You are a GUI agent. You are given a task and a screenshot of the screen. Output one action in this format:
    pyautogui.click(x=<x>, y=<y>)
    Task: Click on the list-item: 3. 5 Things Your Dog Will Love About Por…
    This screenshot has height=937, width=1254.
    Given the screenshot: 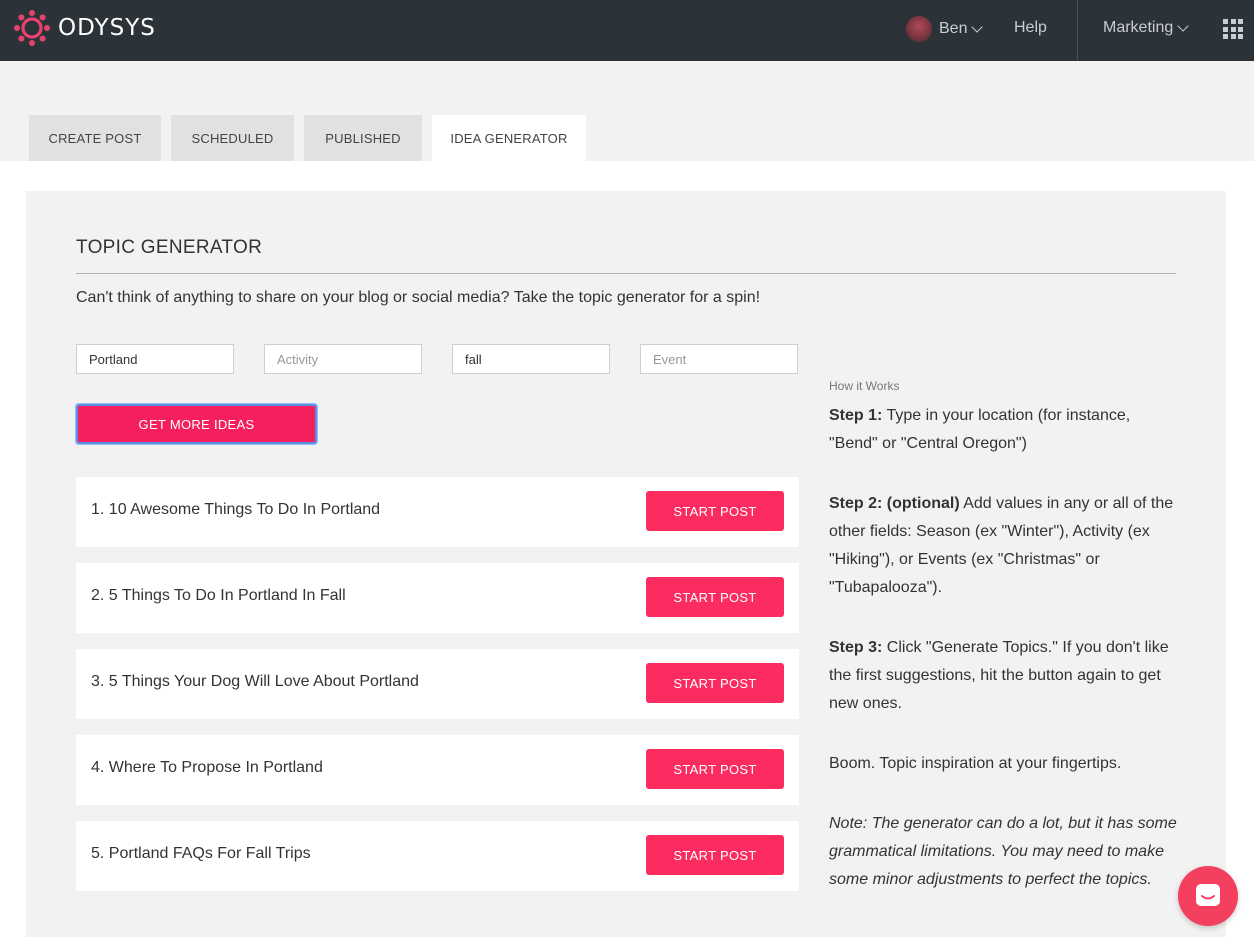 What is the action you would take?
    pyautogui.click(x=437, y=684)
    